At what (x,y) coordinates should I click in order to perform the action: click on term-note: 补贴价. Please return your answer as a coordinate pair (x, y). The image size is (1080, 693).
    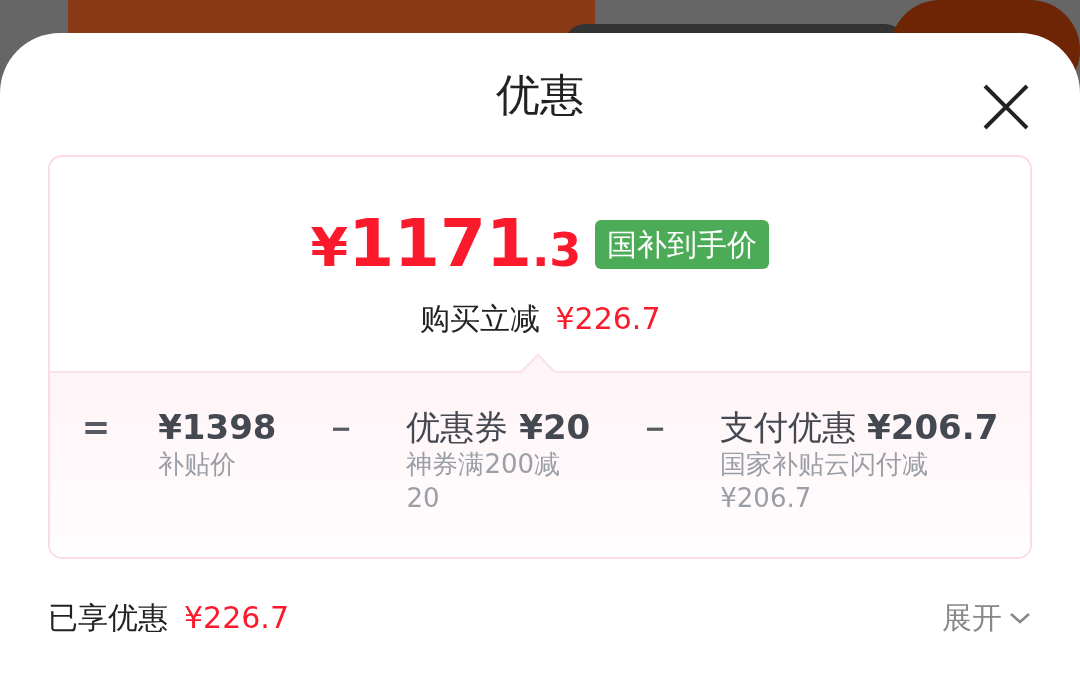
    Looking at the image, I should click on (198, 464).